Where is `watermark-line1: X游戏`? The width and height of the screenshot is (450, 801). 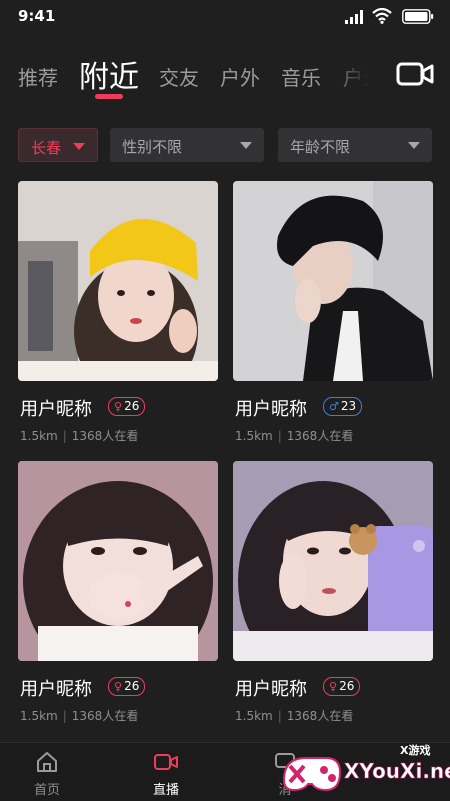
watermark-line1: X游戏 is located at coordinates (415, 750).